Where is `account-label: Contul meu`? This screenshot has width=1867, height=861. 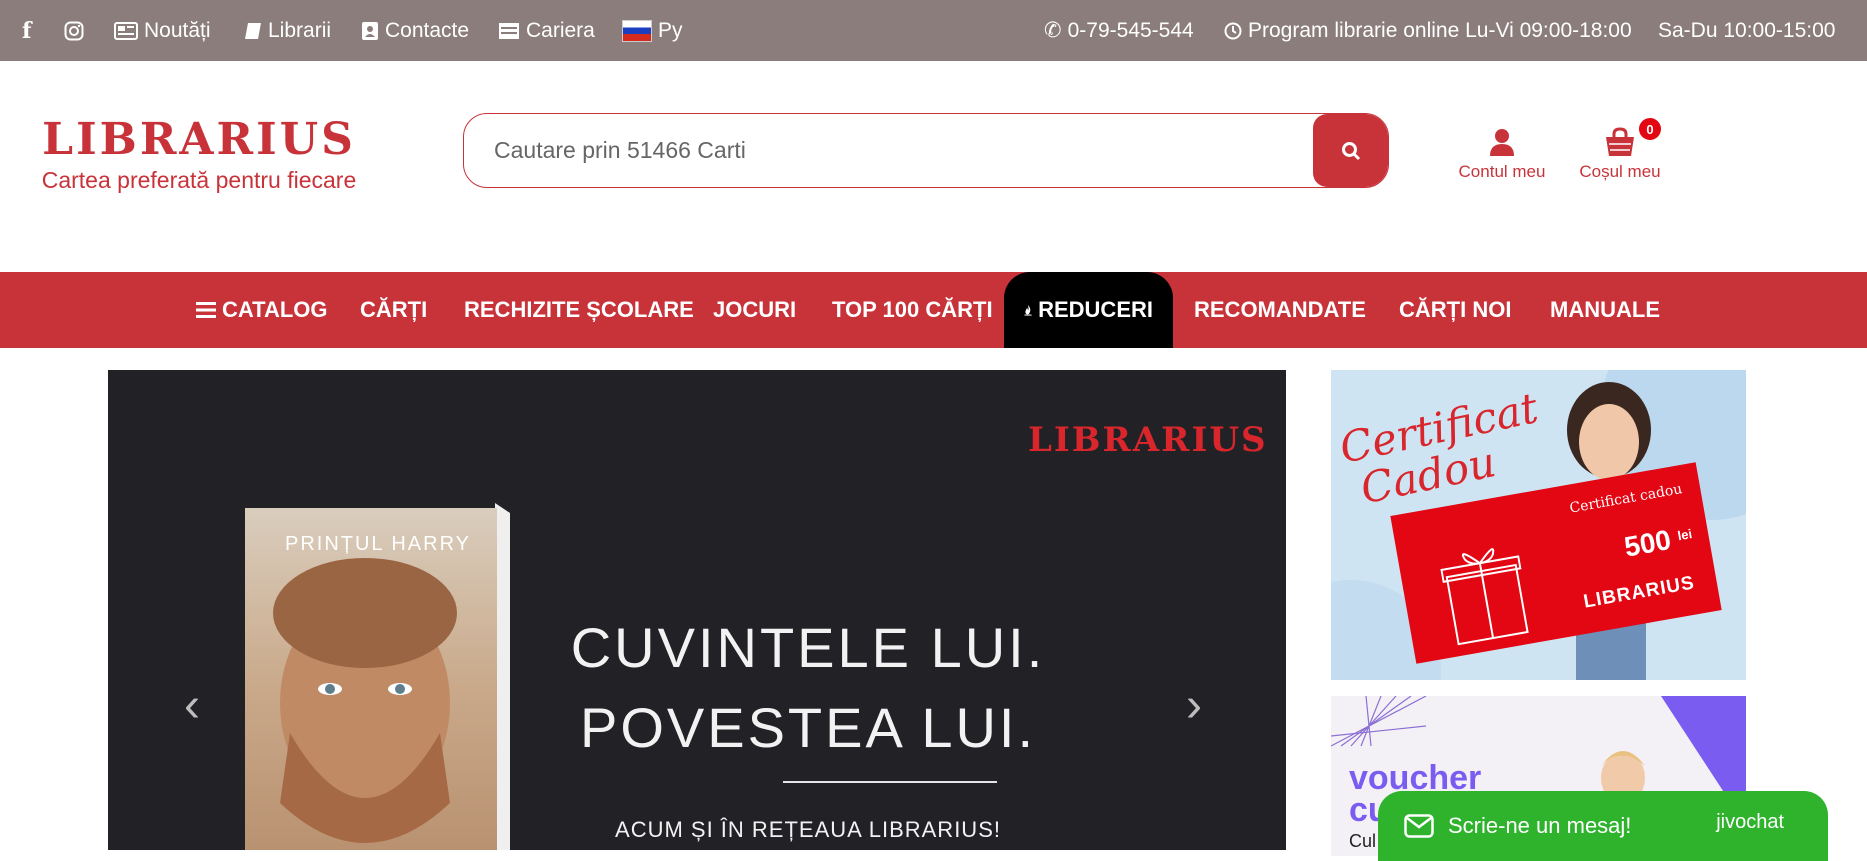
account-label: Contul meu is located at coordinates (1502, 171).